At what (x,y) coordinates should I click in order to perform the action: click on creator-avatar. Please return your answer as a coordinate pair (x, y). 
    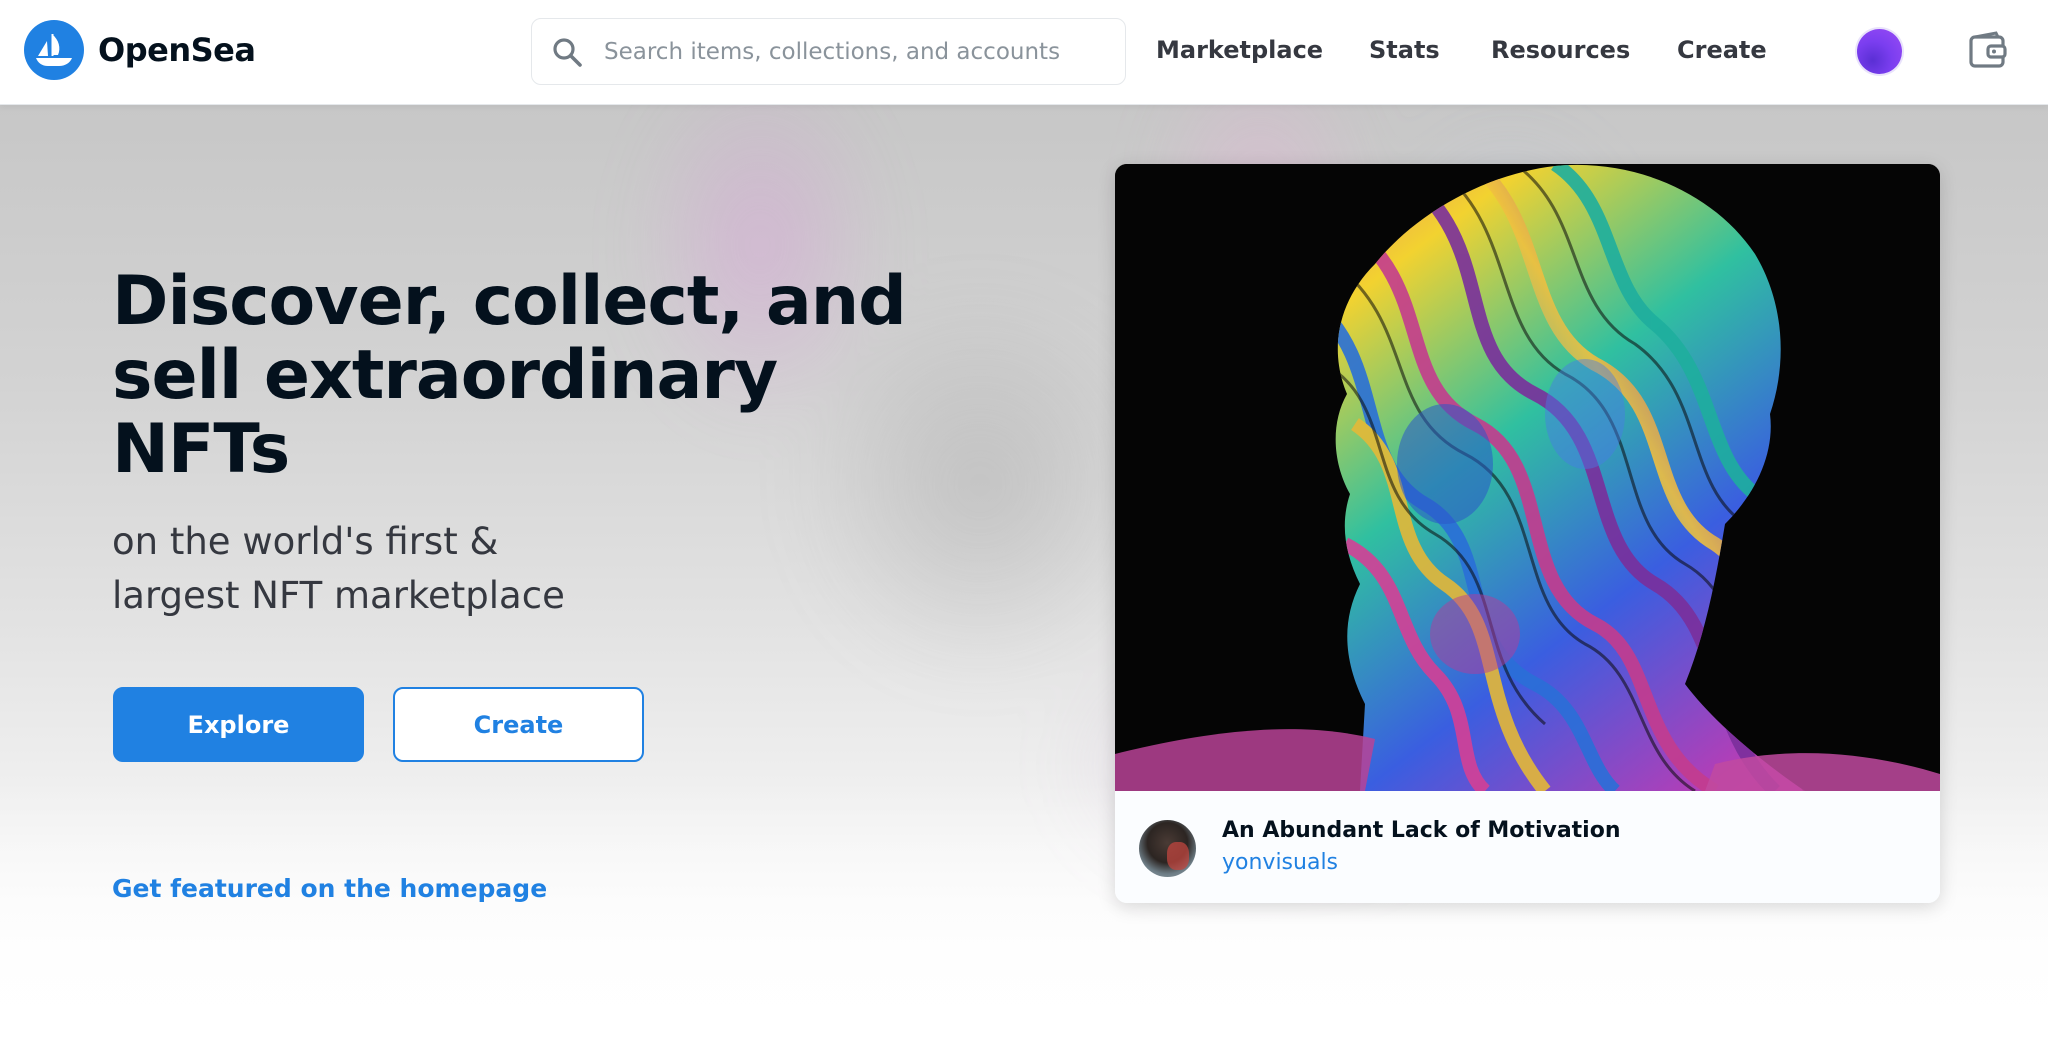
    Looking at the image, I should click on (1167, 848).